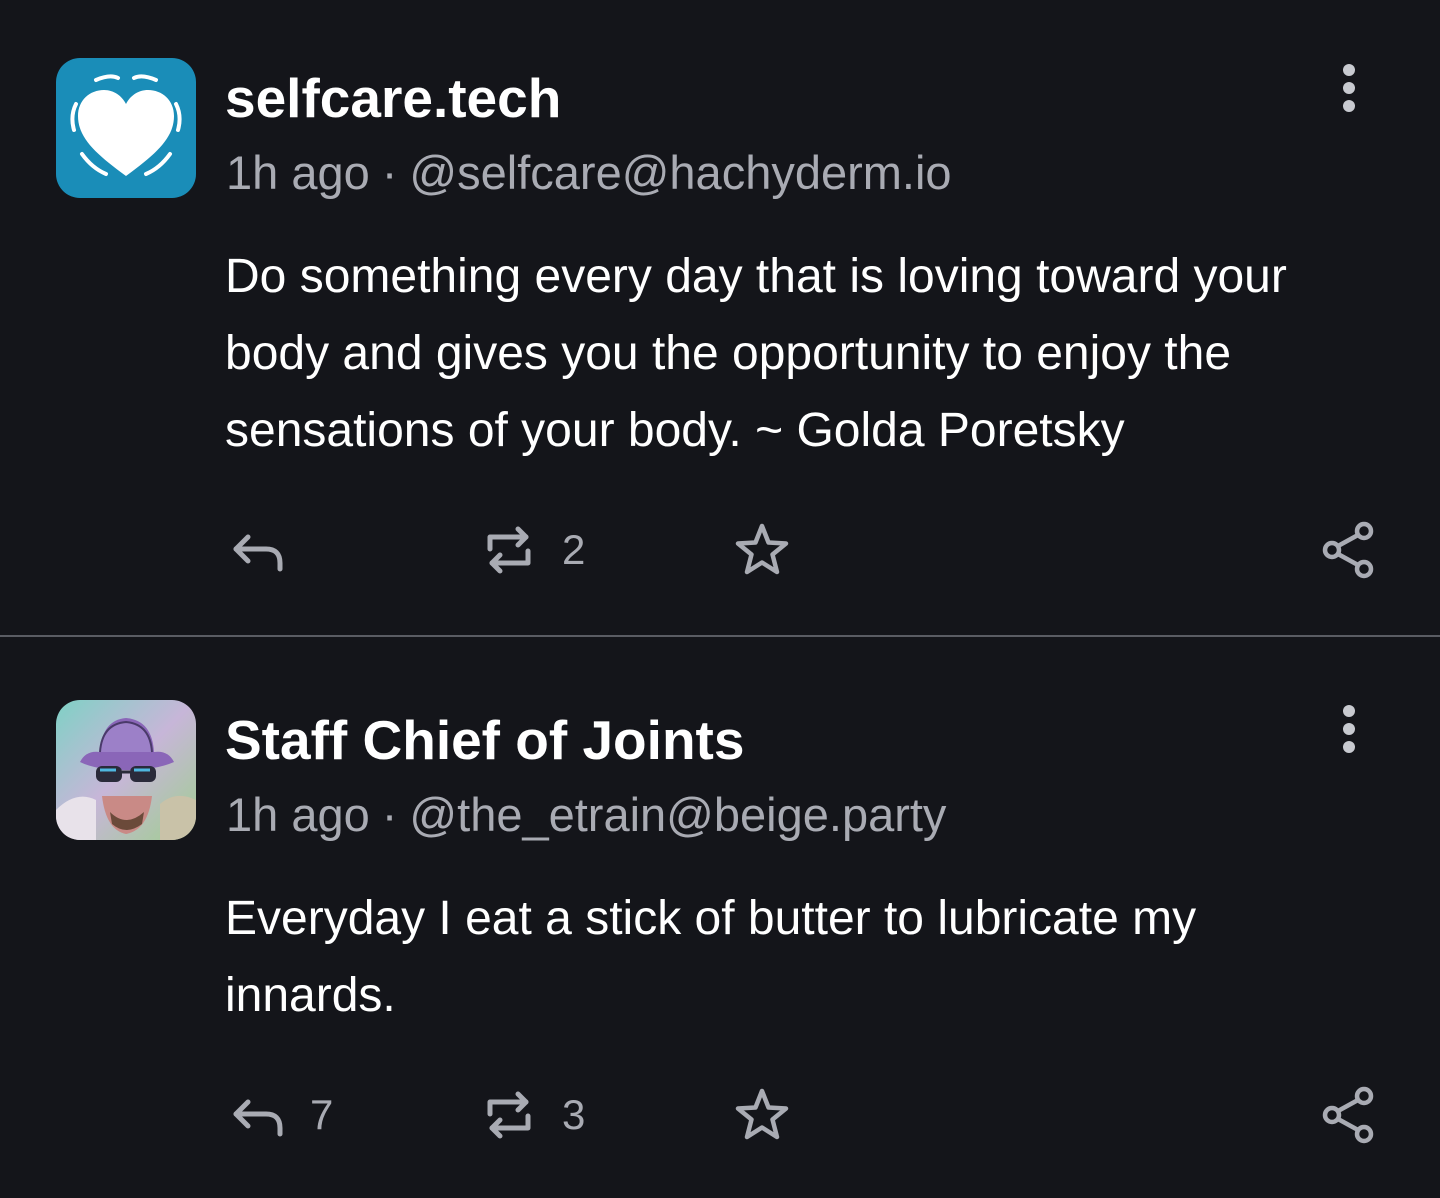  I want to click on post-meta: 1h ago · @selfcare@hachyderm.io, so click(589, 173).